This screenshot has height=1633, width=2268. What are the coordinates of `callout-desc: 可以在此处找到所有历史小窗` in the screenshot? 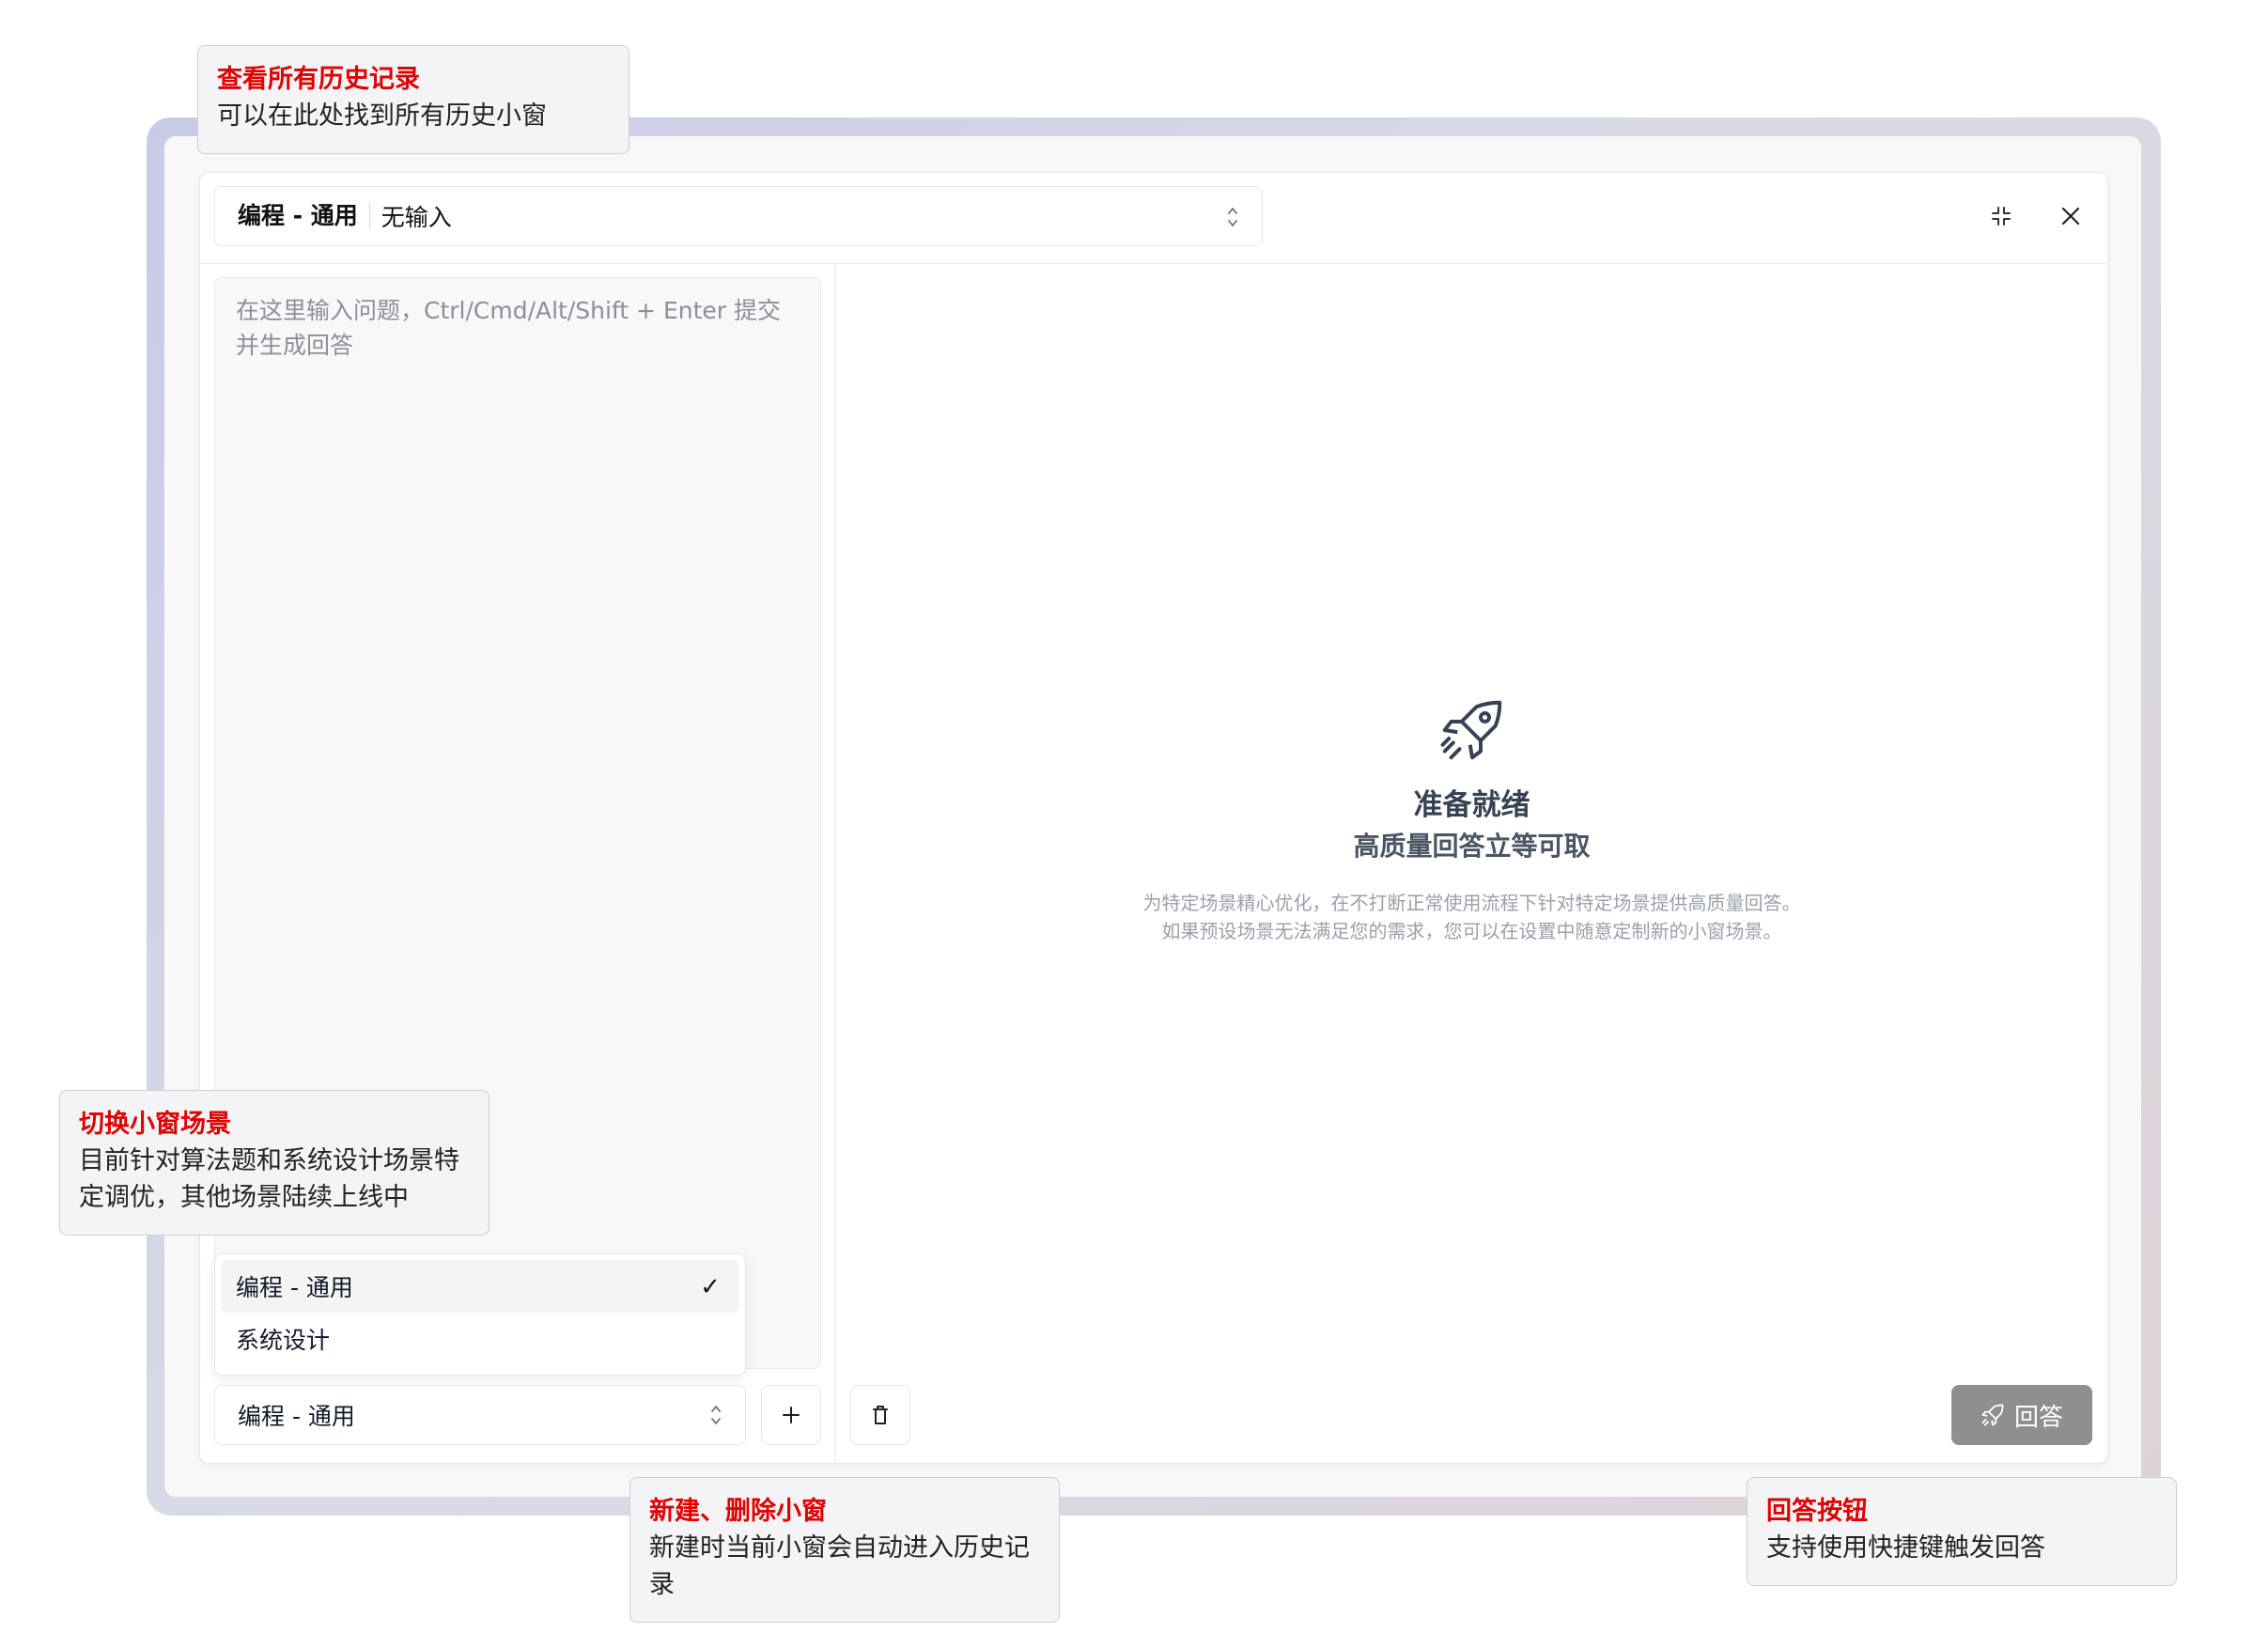 It's located at (382, 116).